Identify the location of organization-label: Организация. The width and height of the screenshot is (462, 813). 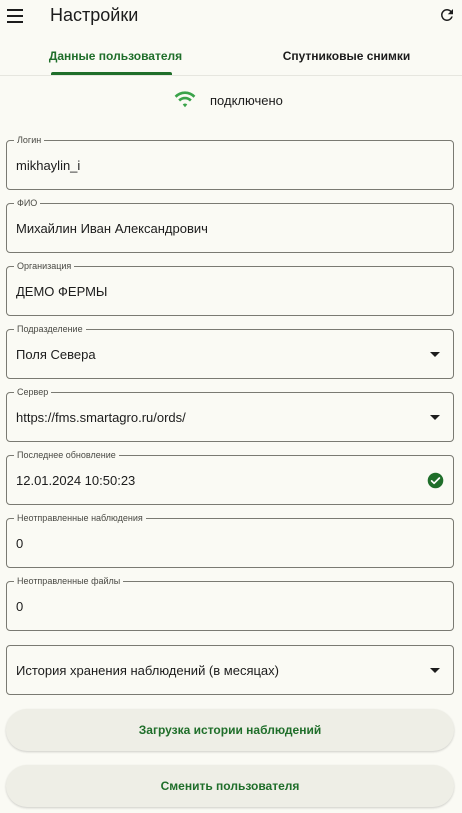
(44, 266).